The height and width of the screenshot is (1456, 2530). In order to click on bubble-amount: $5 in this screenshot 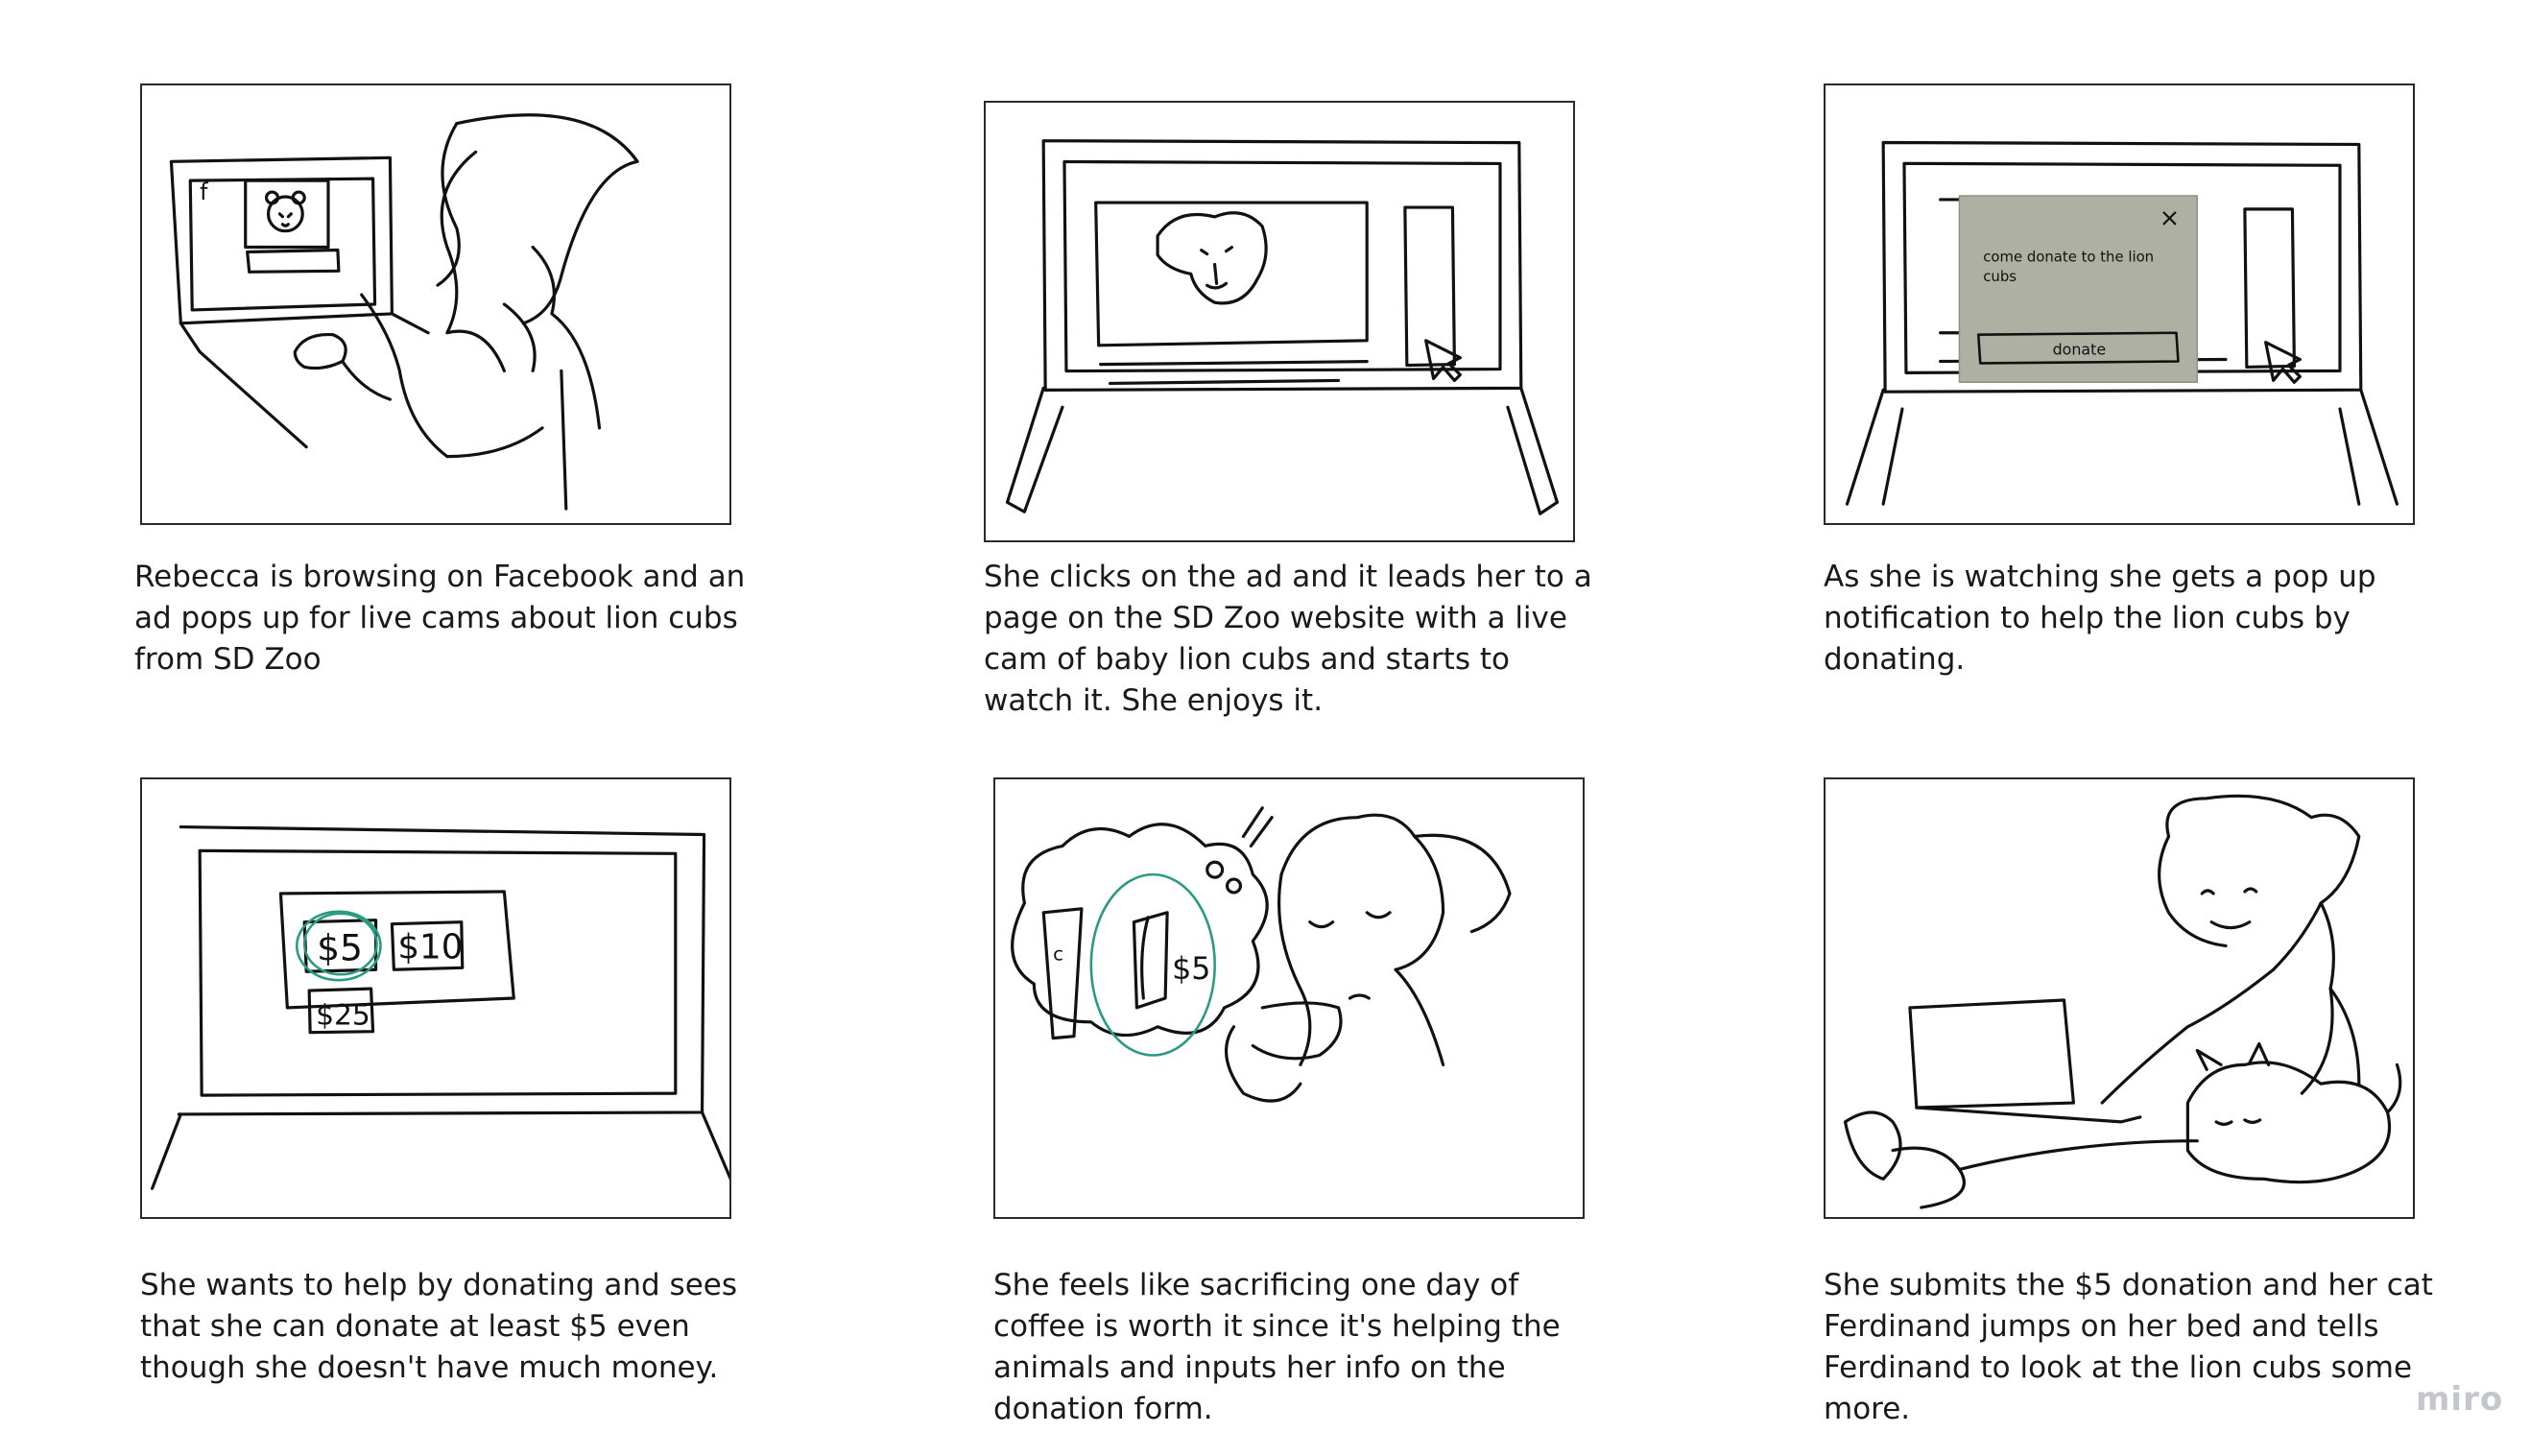, I will do `click(1191, 970)`.